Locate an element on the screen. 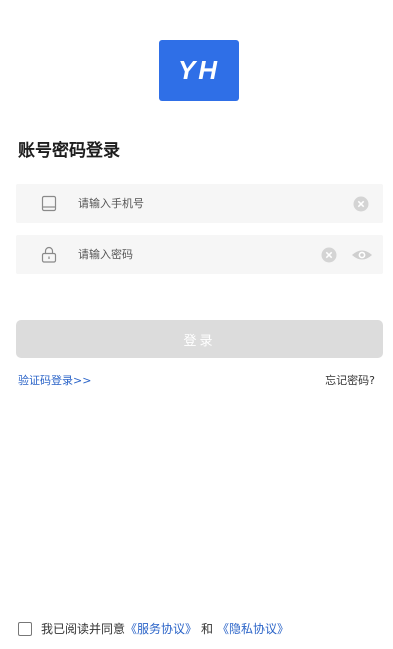 The image size is (393, 649). forgot-password-link: 忘记密码? is located at coordinates (350, 380).